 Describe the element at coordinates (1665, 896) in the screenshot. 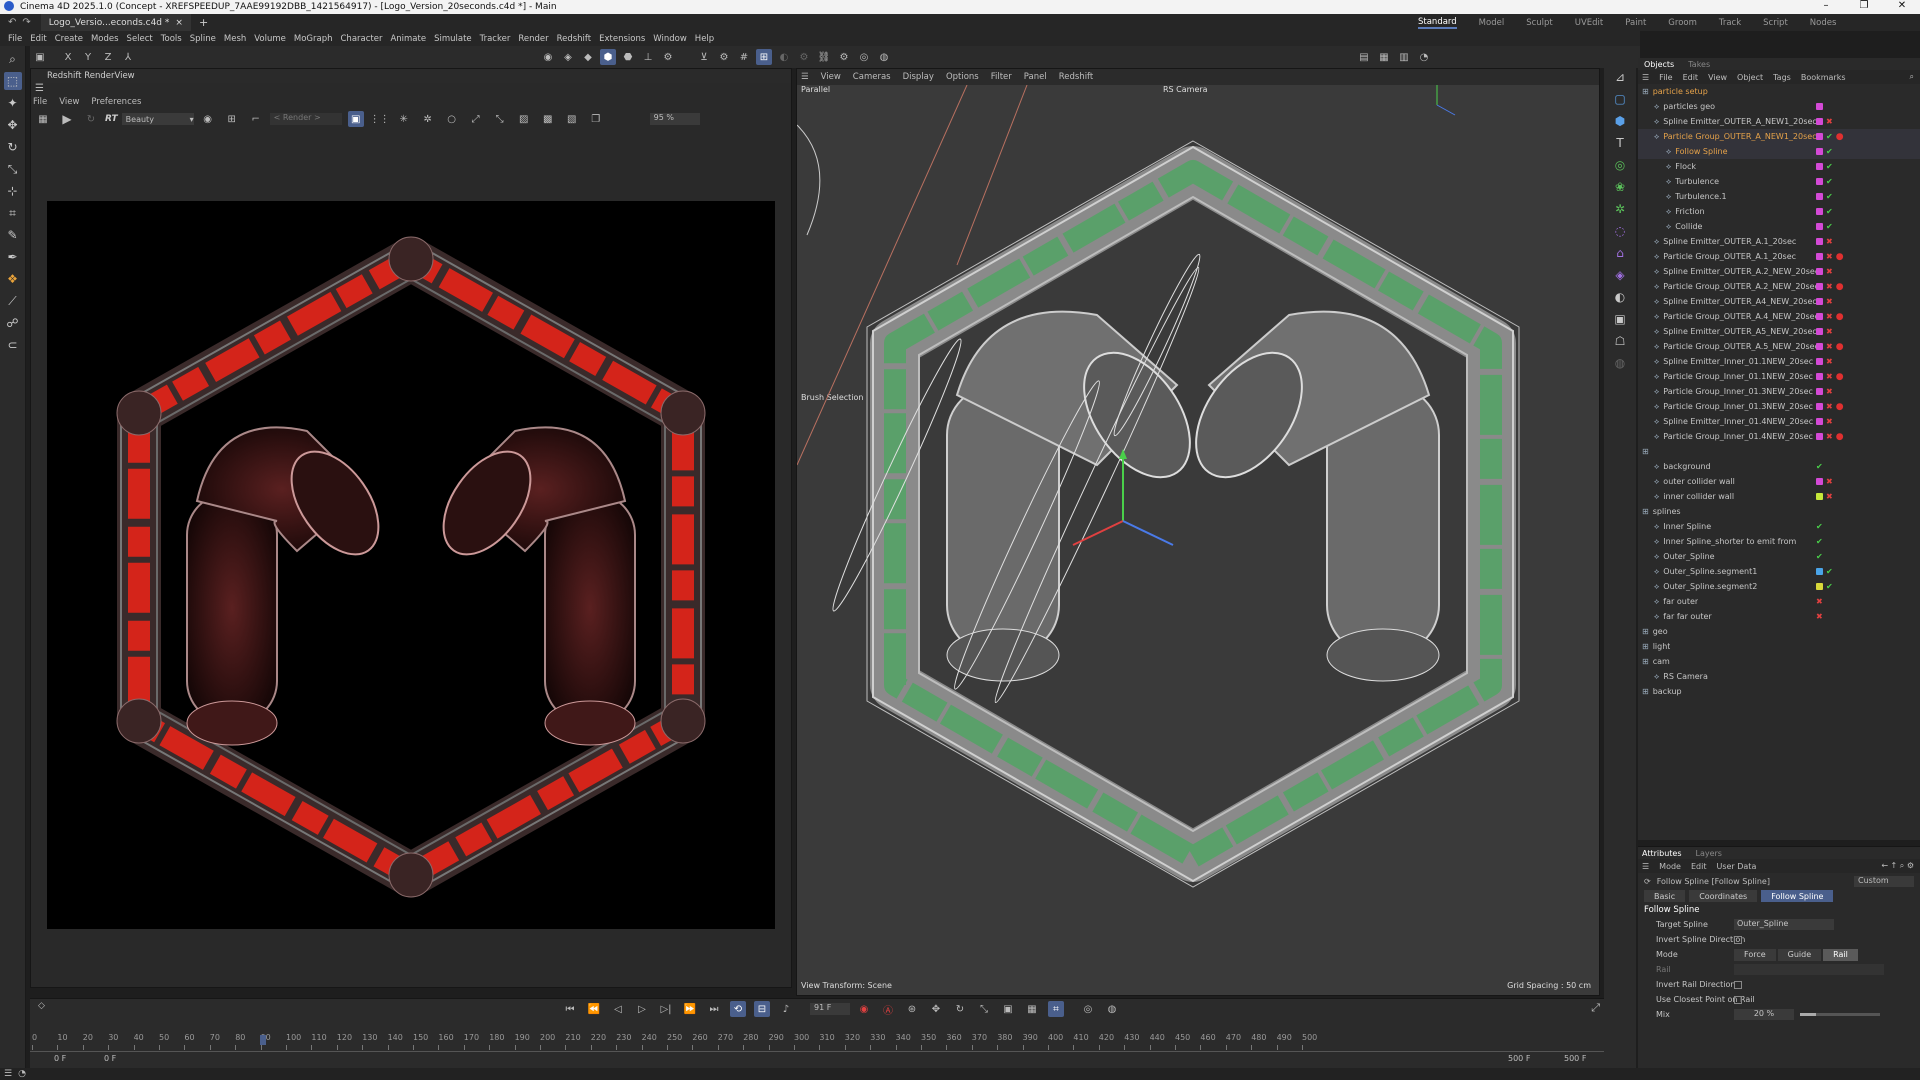

I see `attr-subtab-basic: Basic` at that location.